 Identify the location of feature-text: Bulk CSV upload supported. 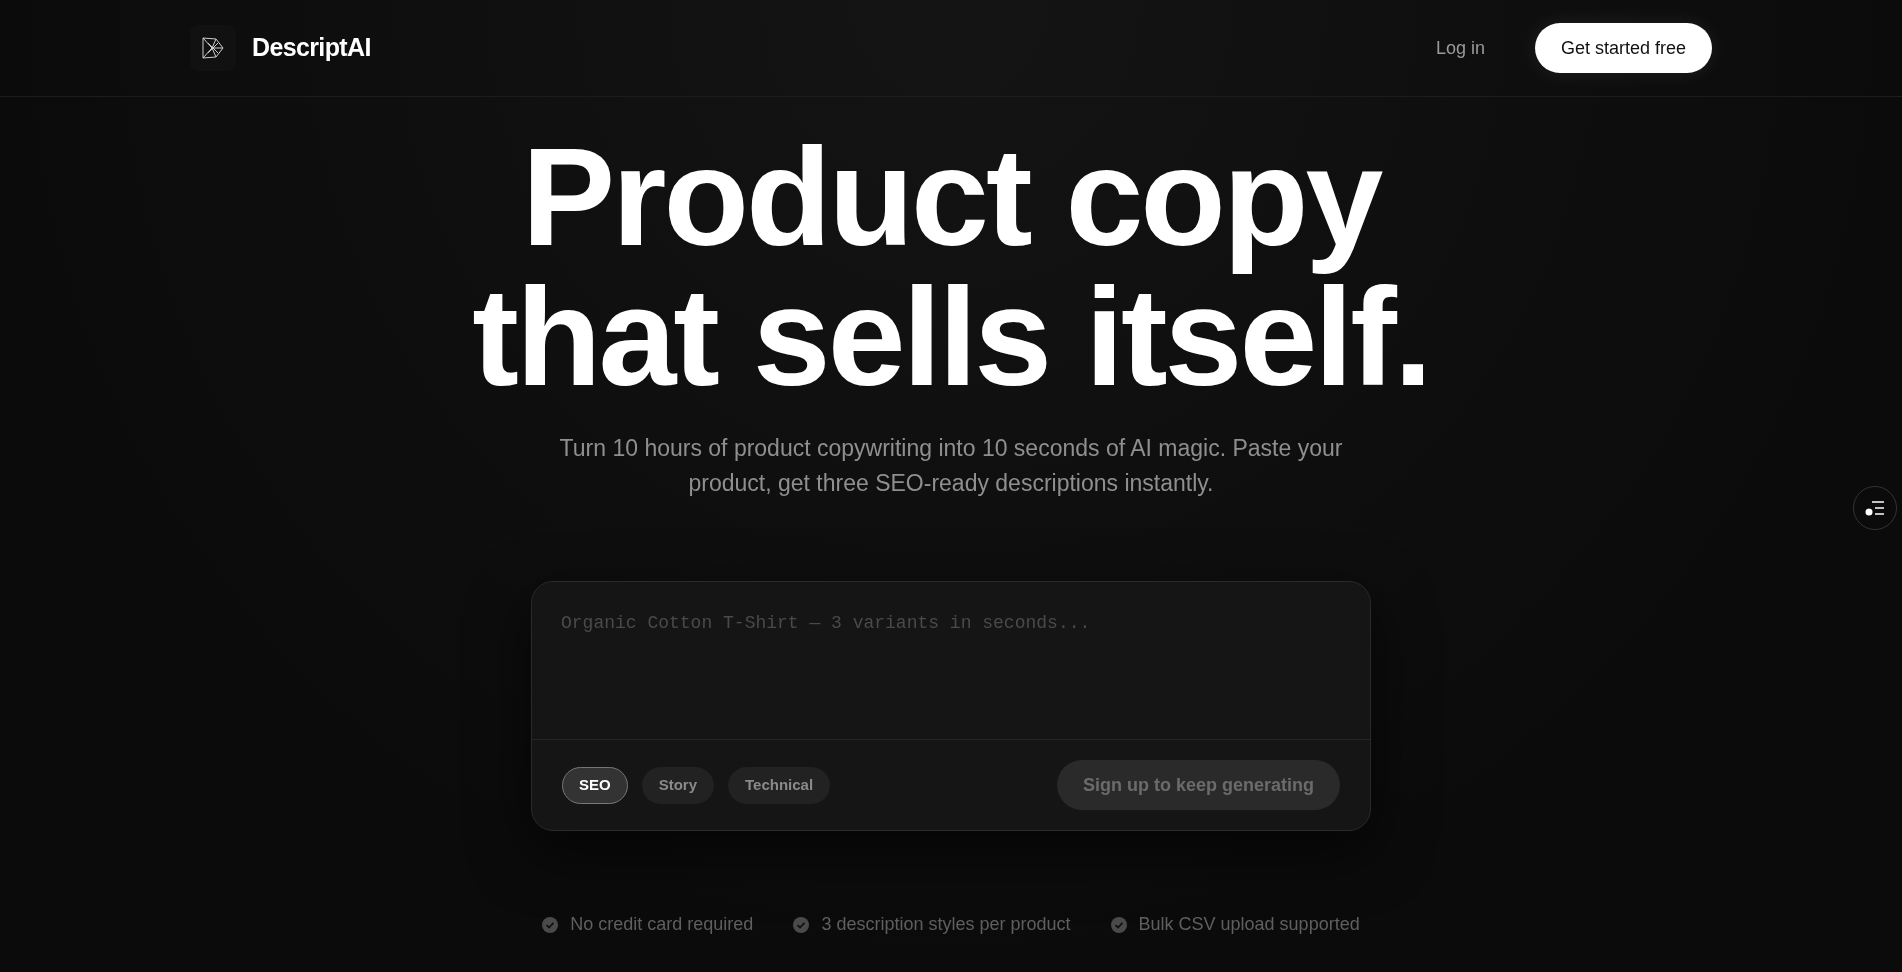
(1249, 924).